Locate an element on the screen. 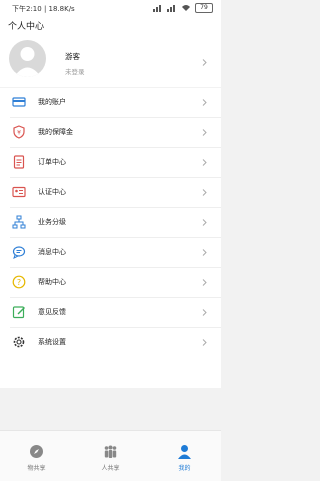  menu-item-label: 意见反馈 is located at coordinates (52, 312).